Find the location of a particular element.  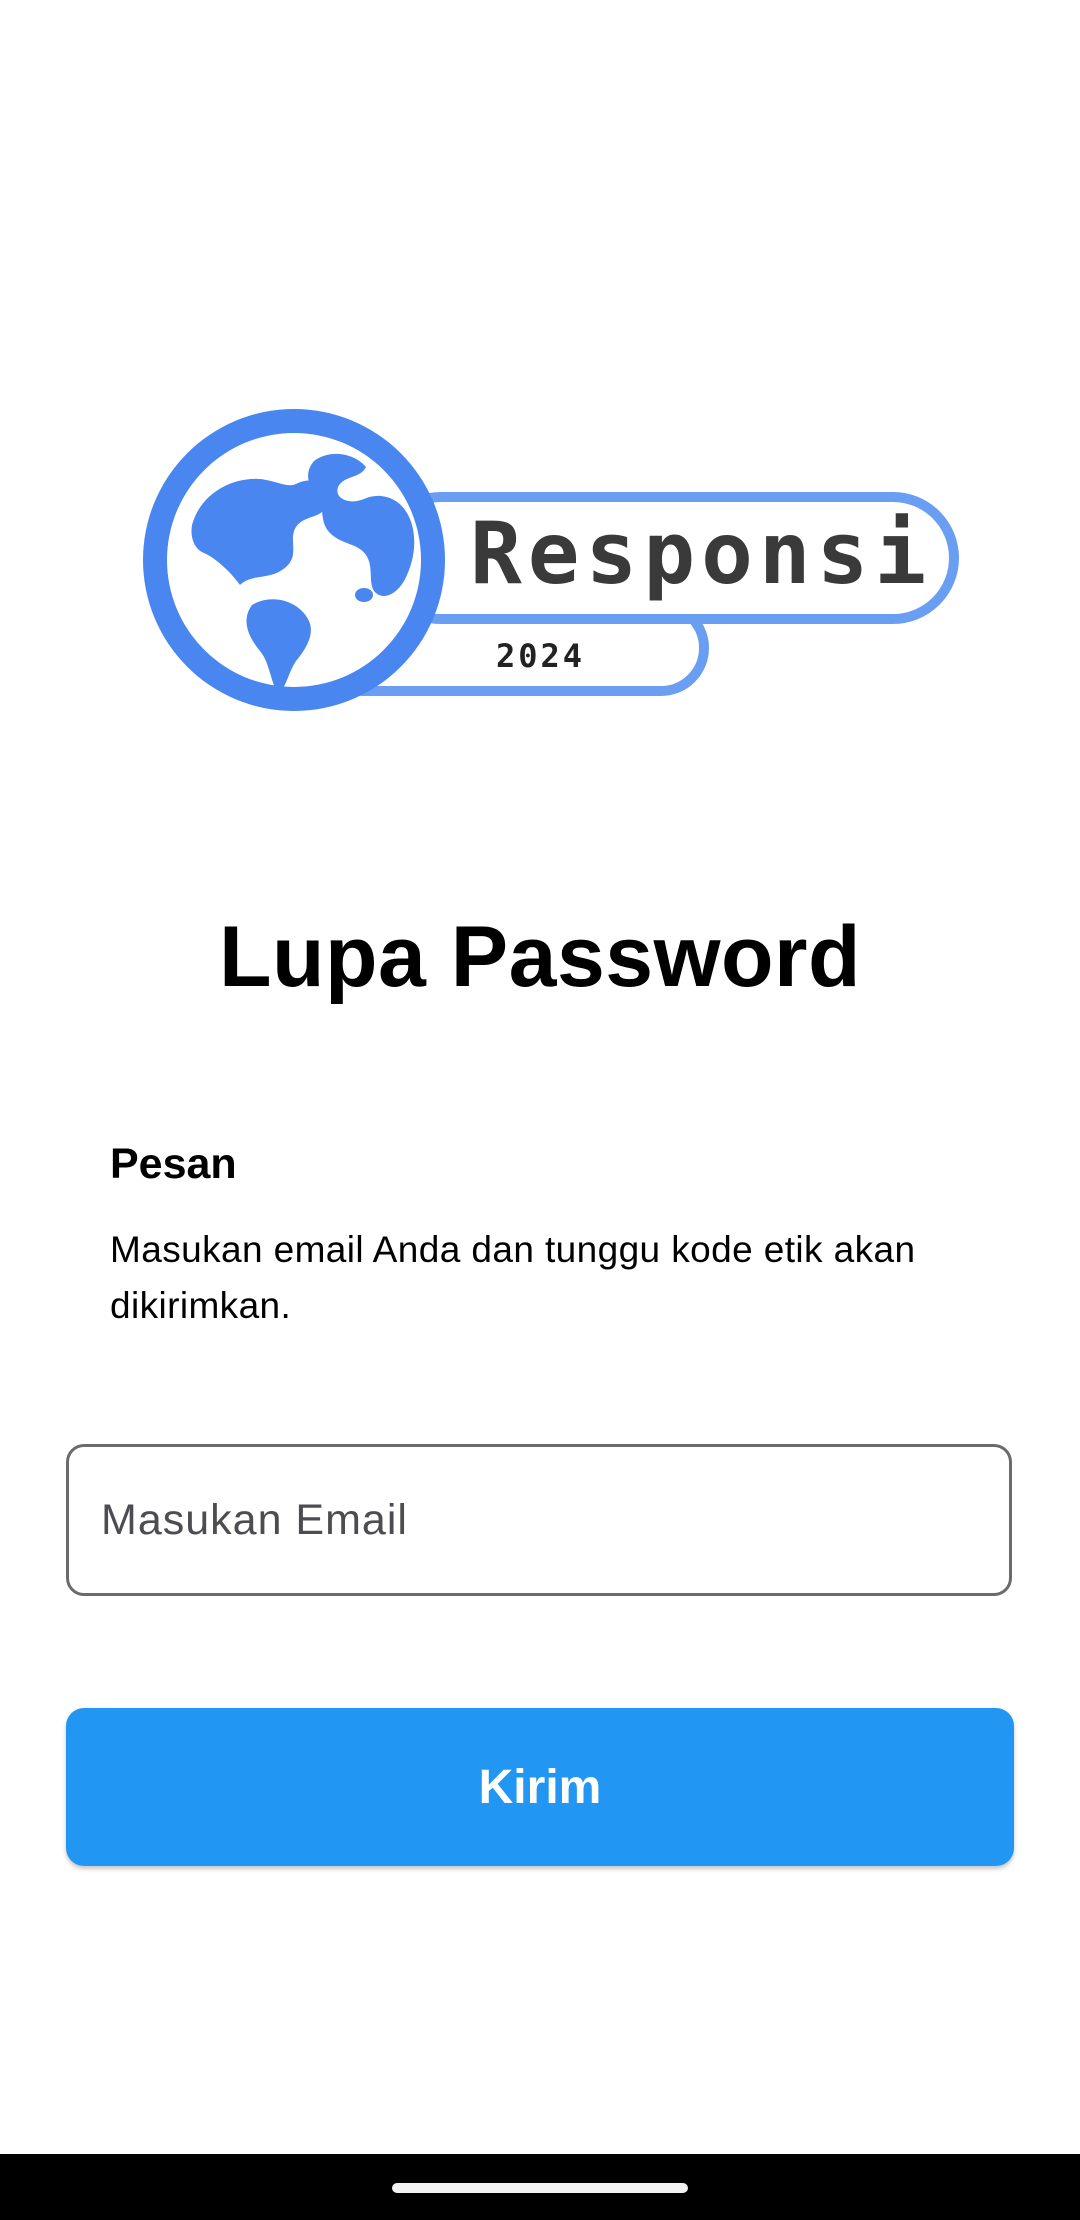

home-indicator is located at coordinates (540, 2188).